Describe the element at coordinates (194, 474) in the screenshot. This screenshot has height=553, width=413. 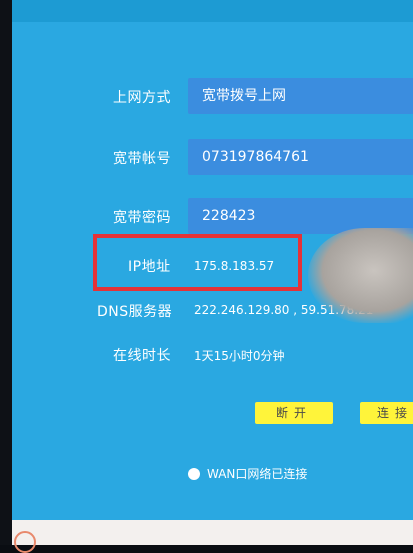
I see `wan-status-dot-icon` at that location.